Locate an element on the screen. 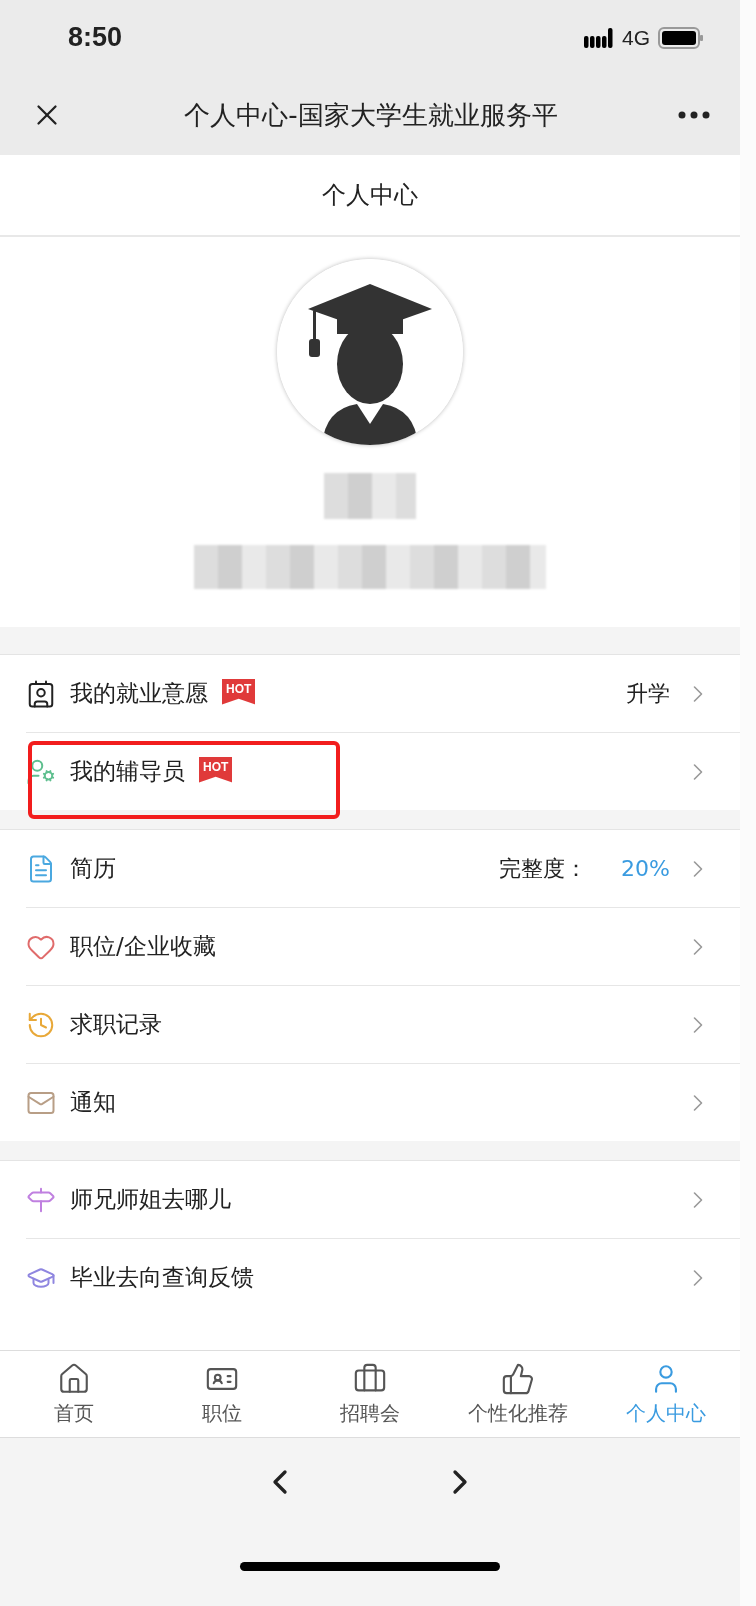 This screenshot has height=1606, width=756. status-time: 8:50 is located at coordinates (95, 37).